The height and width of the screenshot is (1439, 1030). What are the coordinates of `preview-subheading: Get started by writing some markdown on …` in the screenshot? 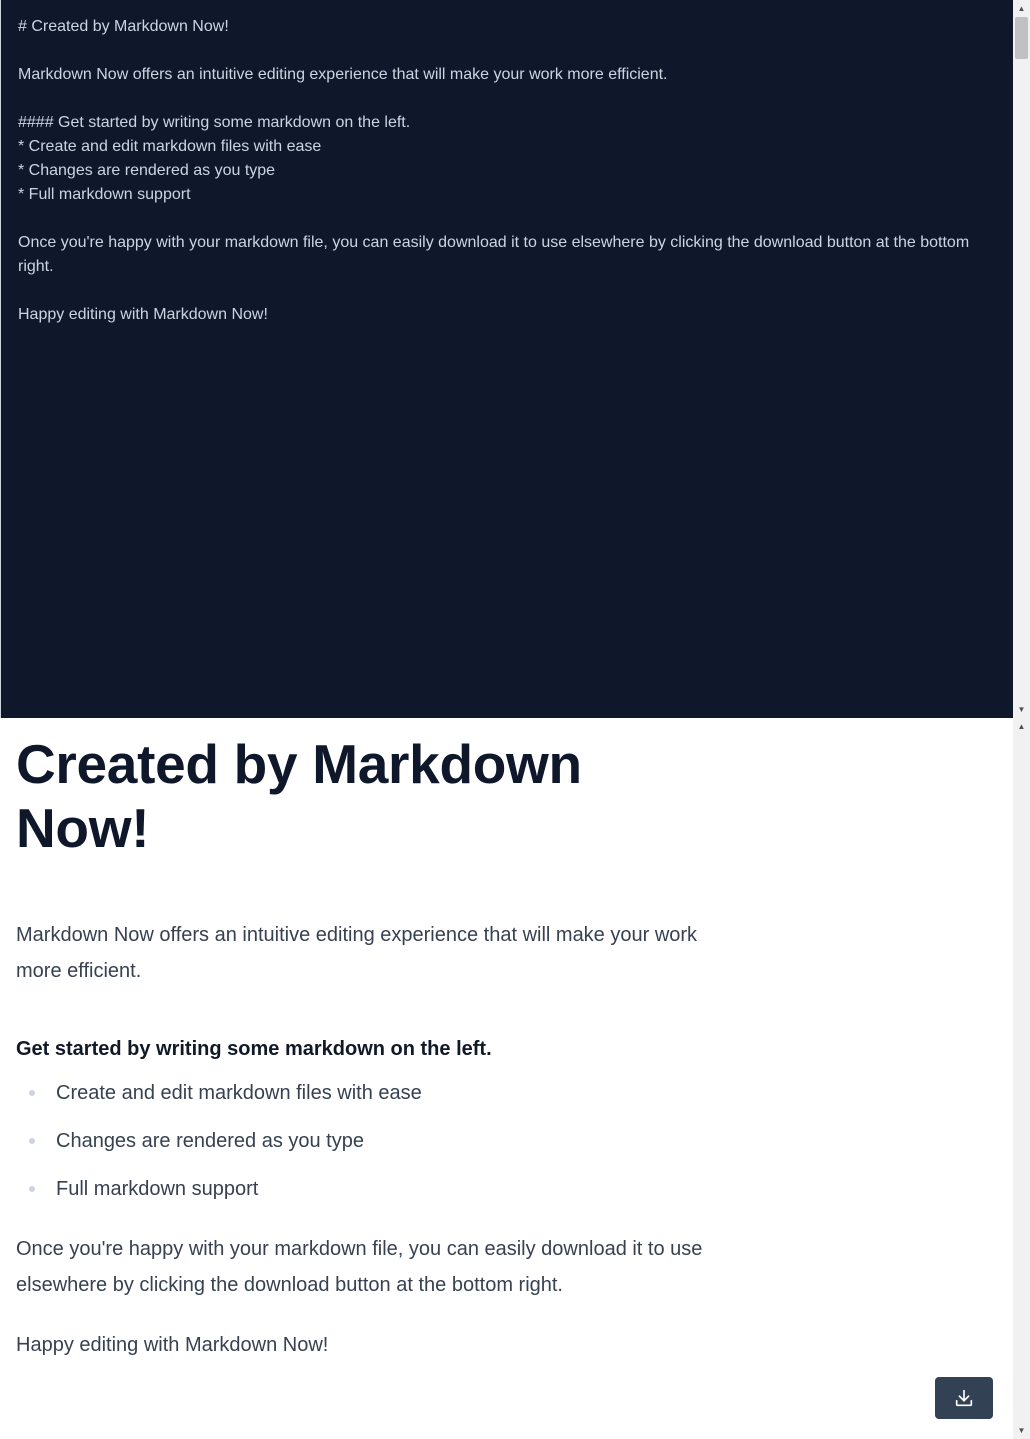 It's located at (254, 1049).